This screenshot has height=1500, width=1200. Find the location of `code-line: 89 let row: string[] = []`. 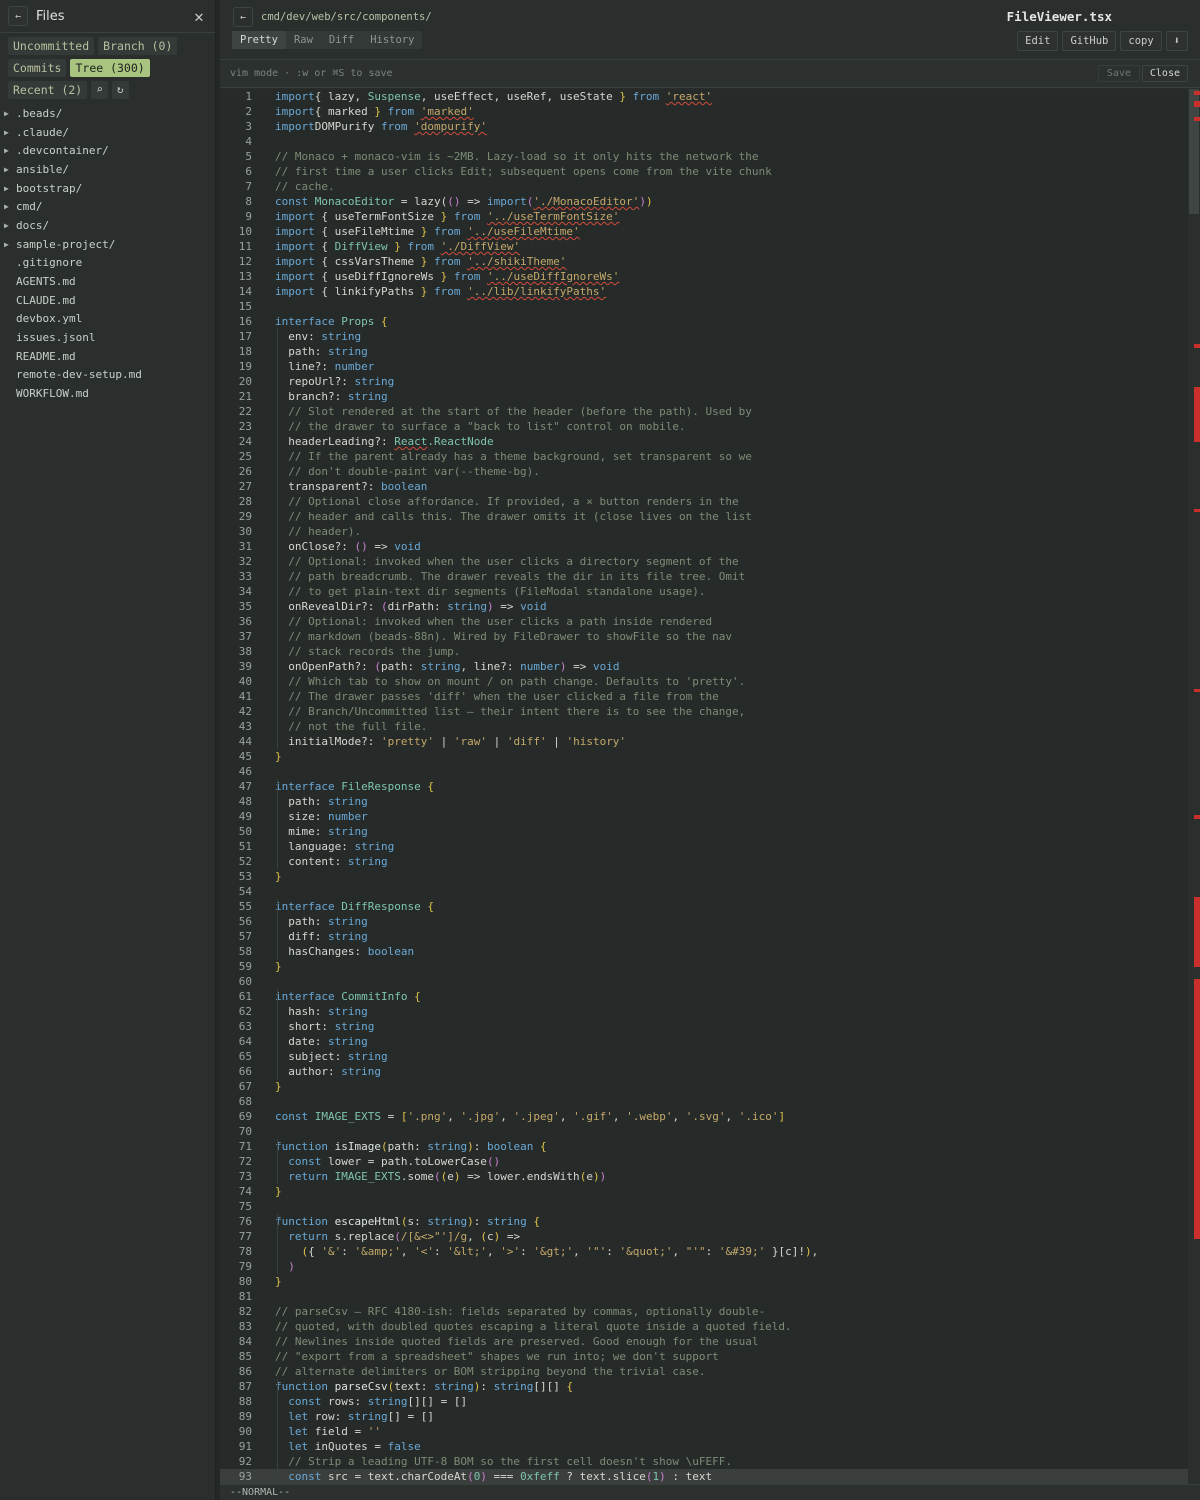

code-line: 89 let row: string[] = [] is located at coordinates (710, 1416).